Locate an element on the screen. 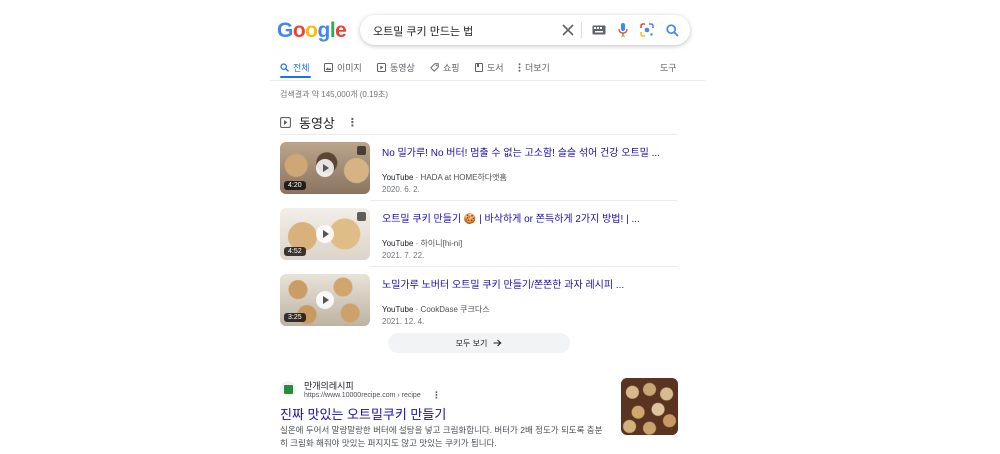 The width and height of the screenshot is (1000, 454). book-icon is located at coordinates (479, 67).